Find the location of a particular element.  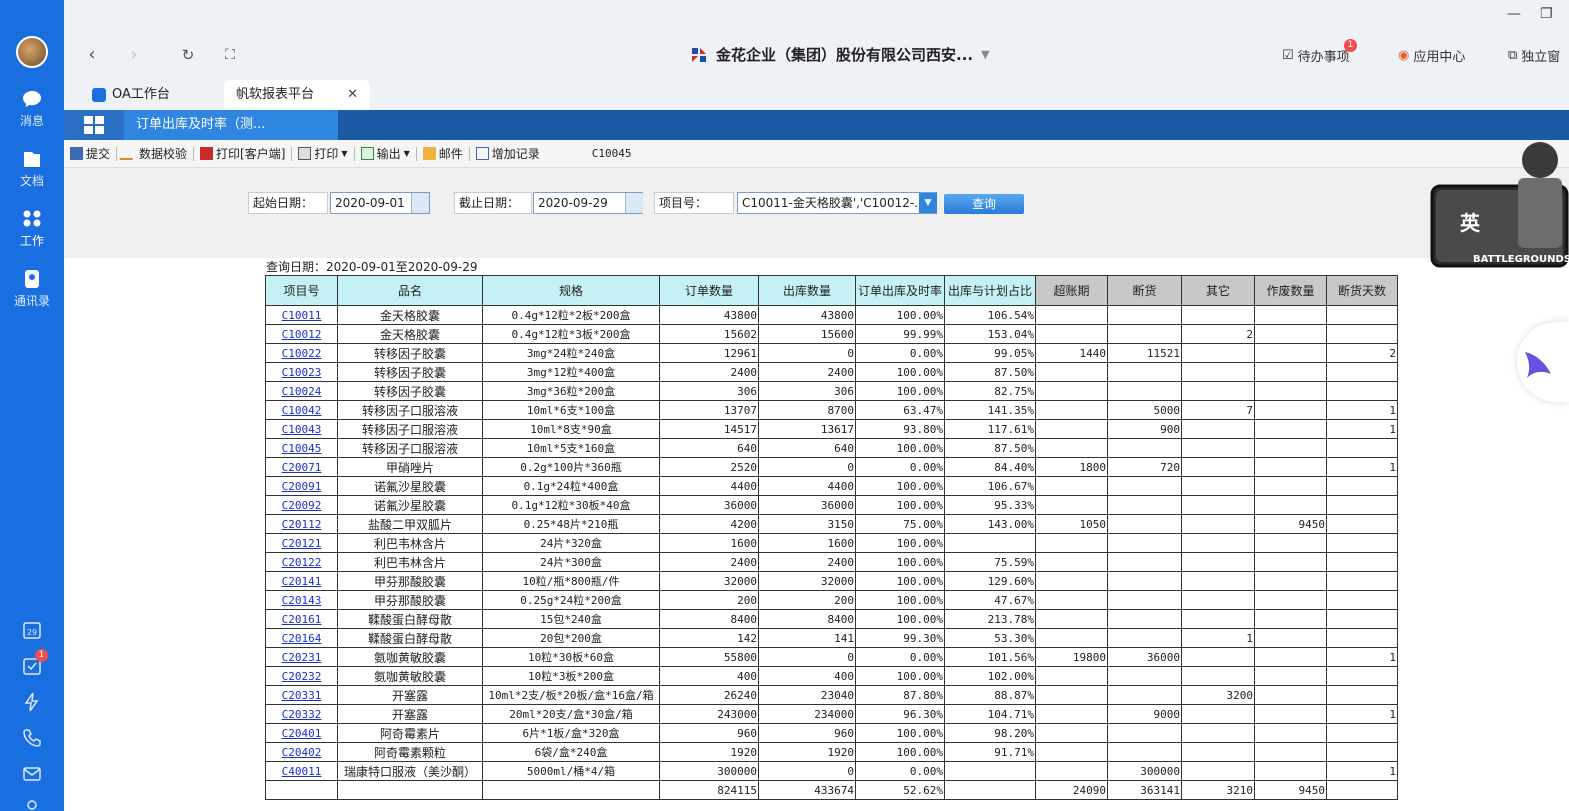

close-icon: ✕ is located at coordinates (352, 95).